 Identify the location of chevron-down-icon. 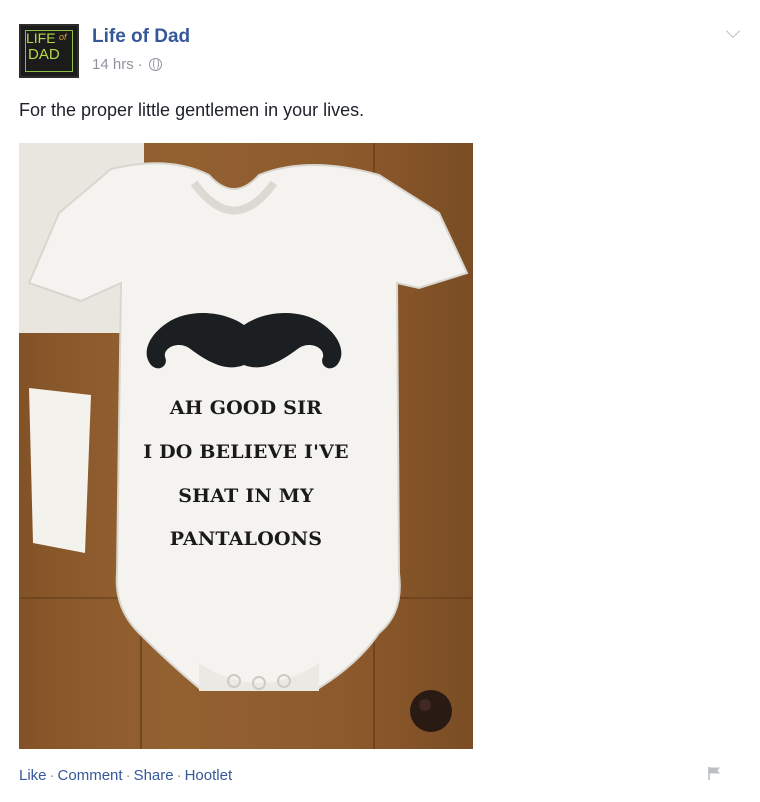
(733, 31).